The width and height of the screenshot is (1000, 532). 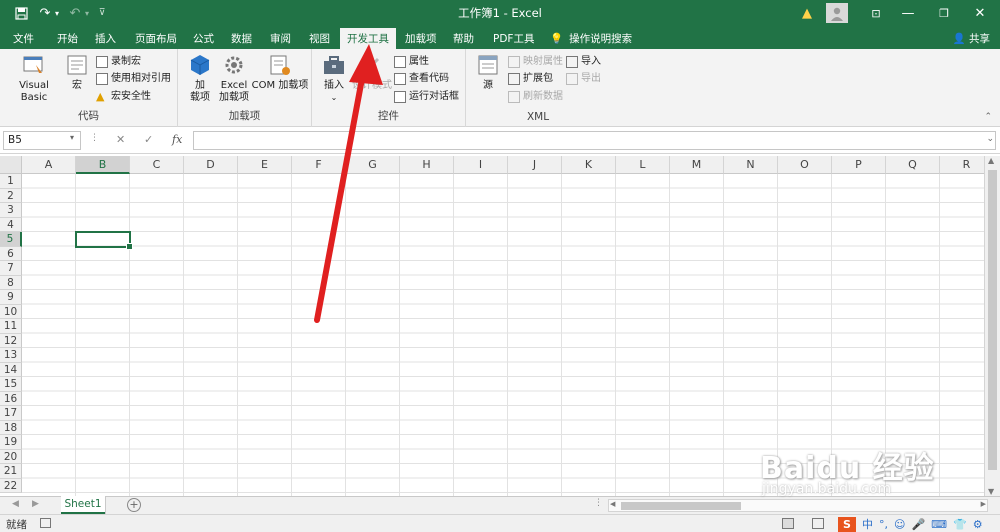 I want to click on map-properties-button: 映射属性, so click(x=535, y=62).